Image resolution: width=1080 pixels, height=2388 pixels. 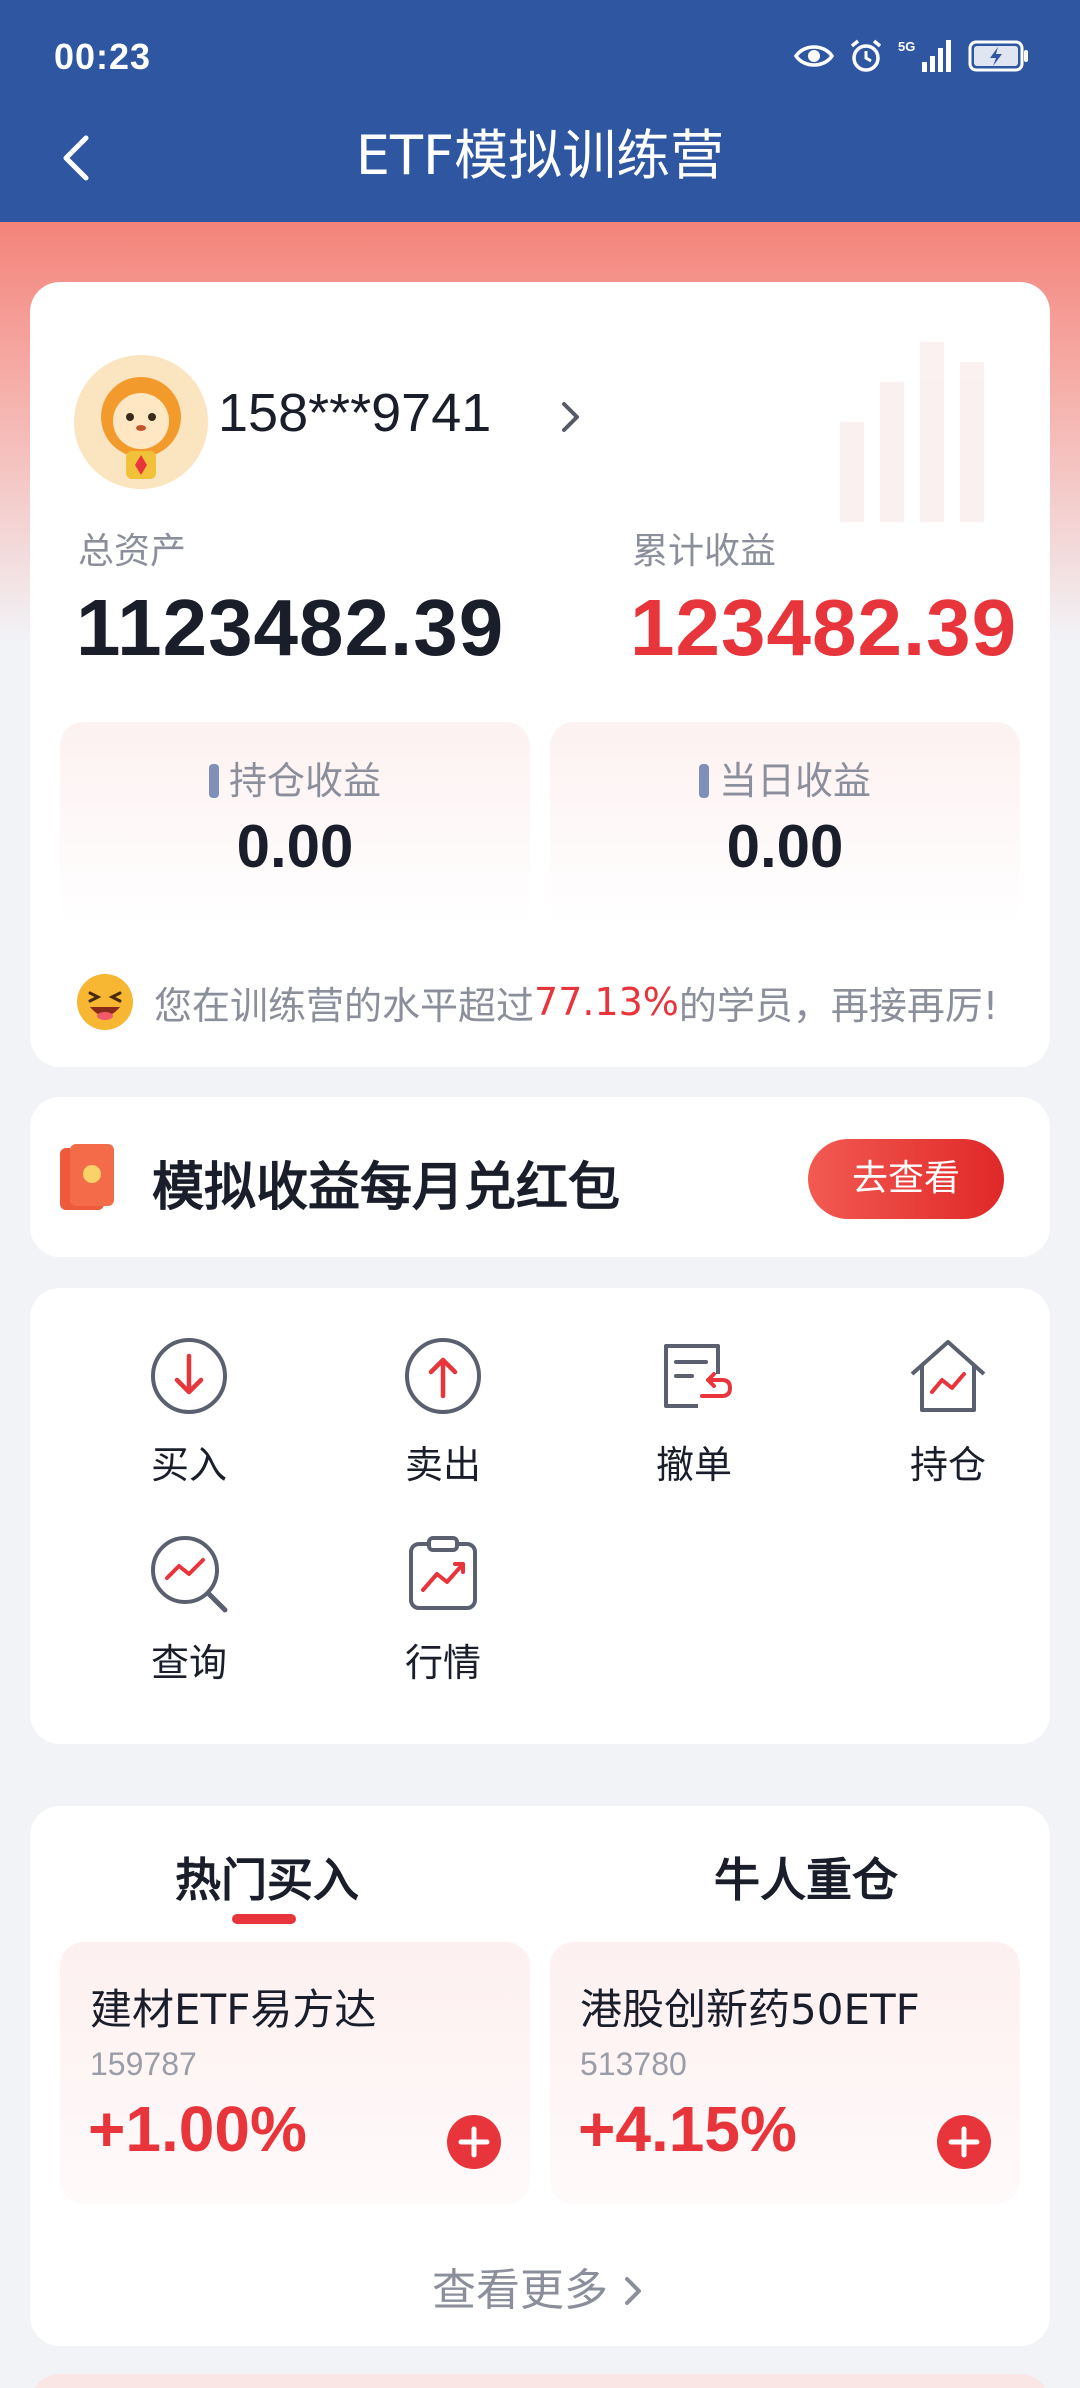 What do you see at coordinates (443, 1612) in the screenshot?
I see `func-market: 行情` at bounding box center [443, 1612].